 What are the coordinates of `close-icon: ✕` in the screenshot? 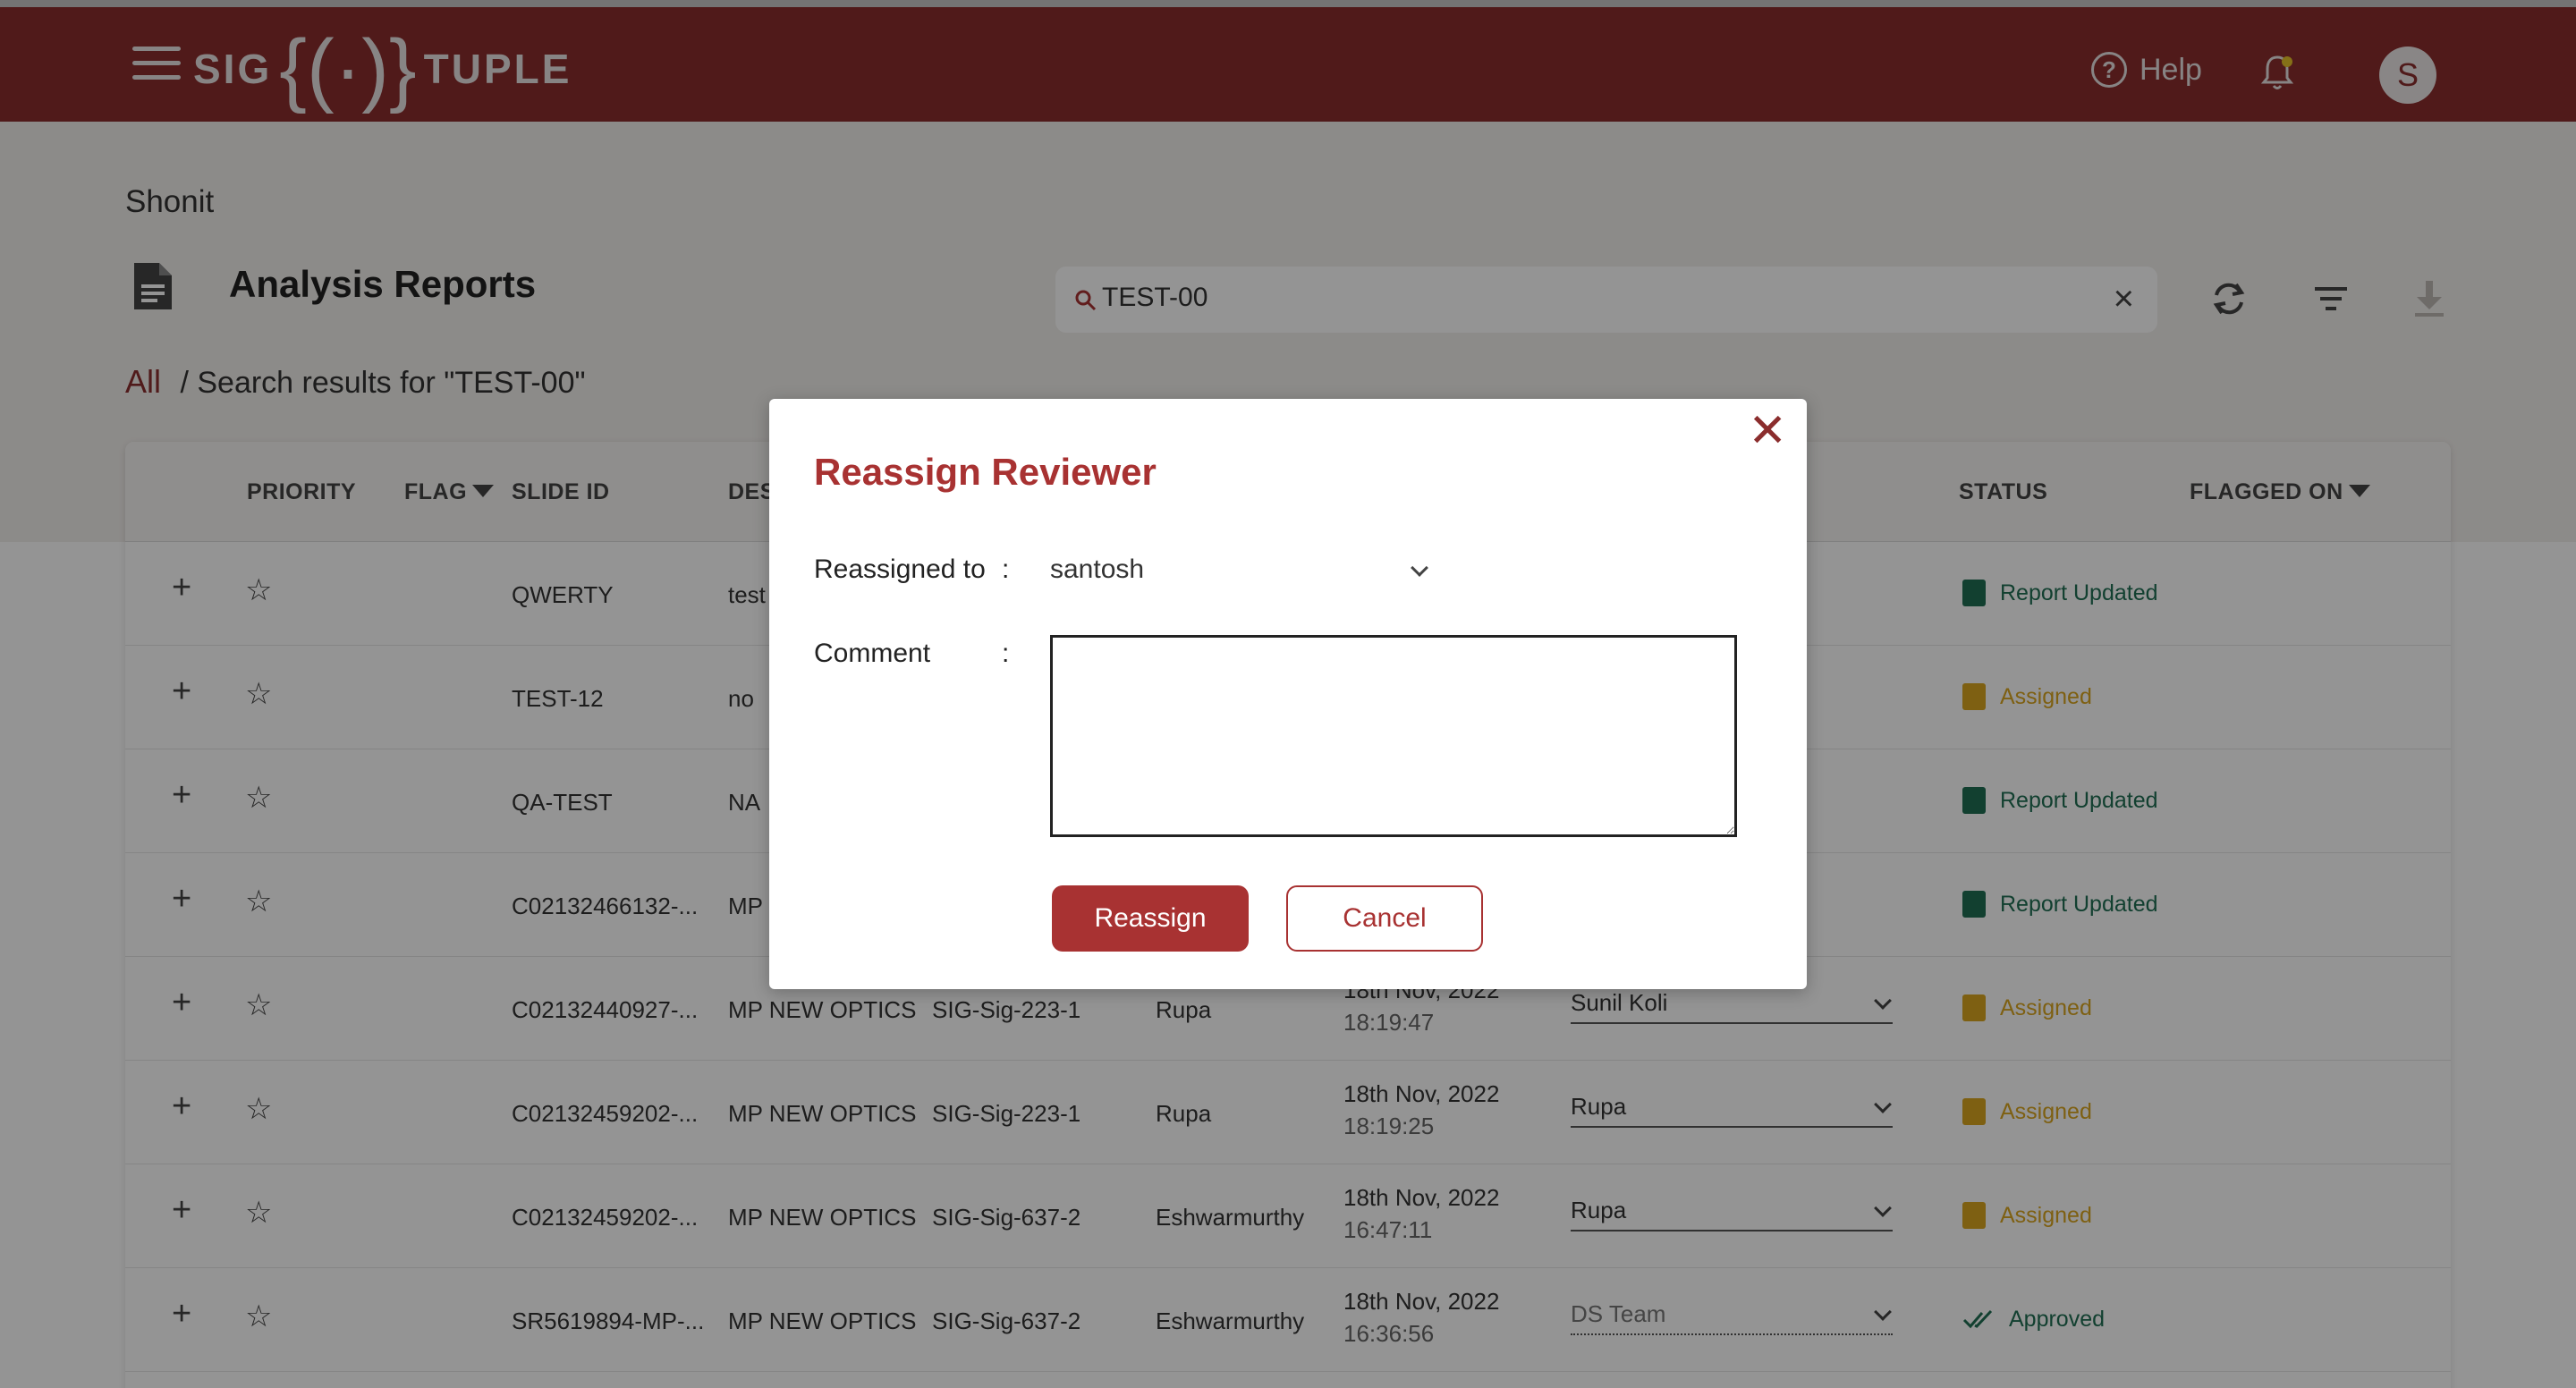 It's located at (1767, 431).